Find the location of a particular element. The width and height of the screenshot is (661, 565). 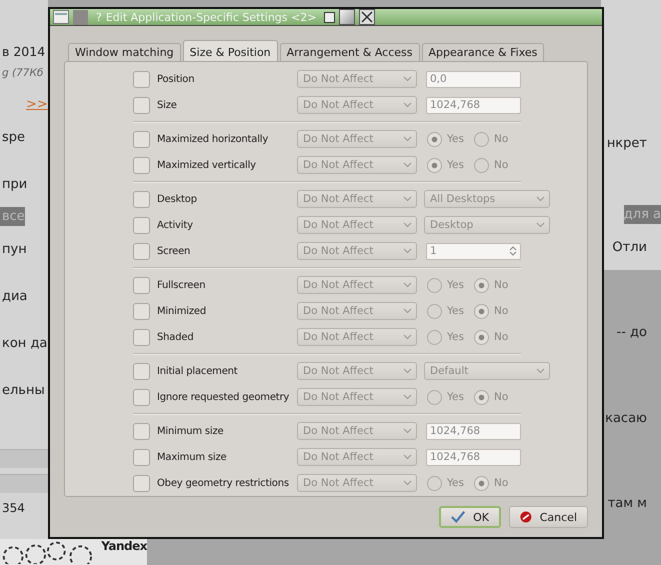

checkmark-icon is located at coordinates (458, 517).